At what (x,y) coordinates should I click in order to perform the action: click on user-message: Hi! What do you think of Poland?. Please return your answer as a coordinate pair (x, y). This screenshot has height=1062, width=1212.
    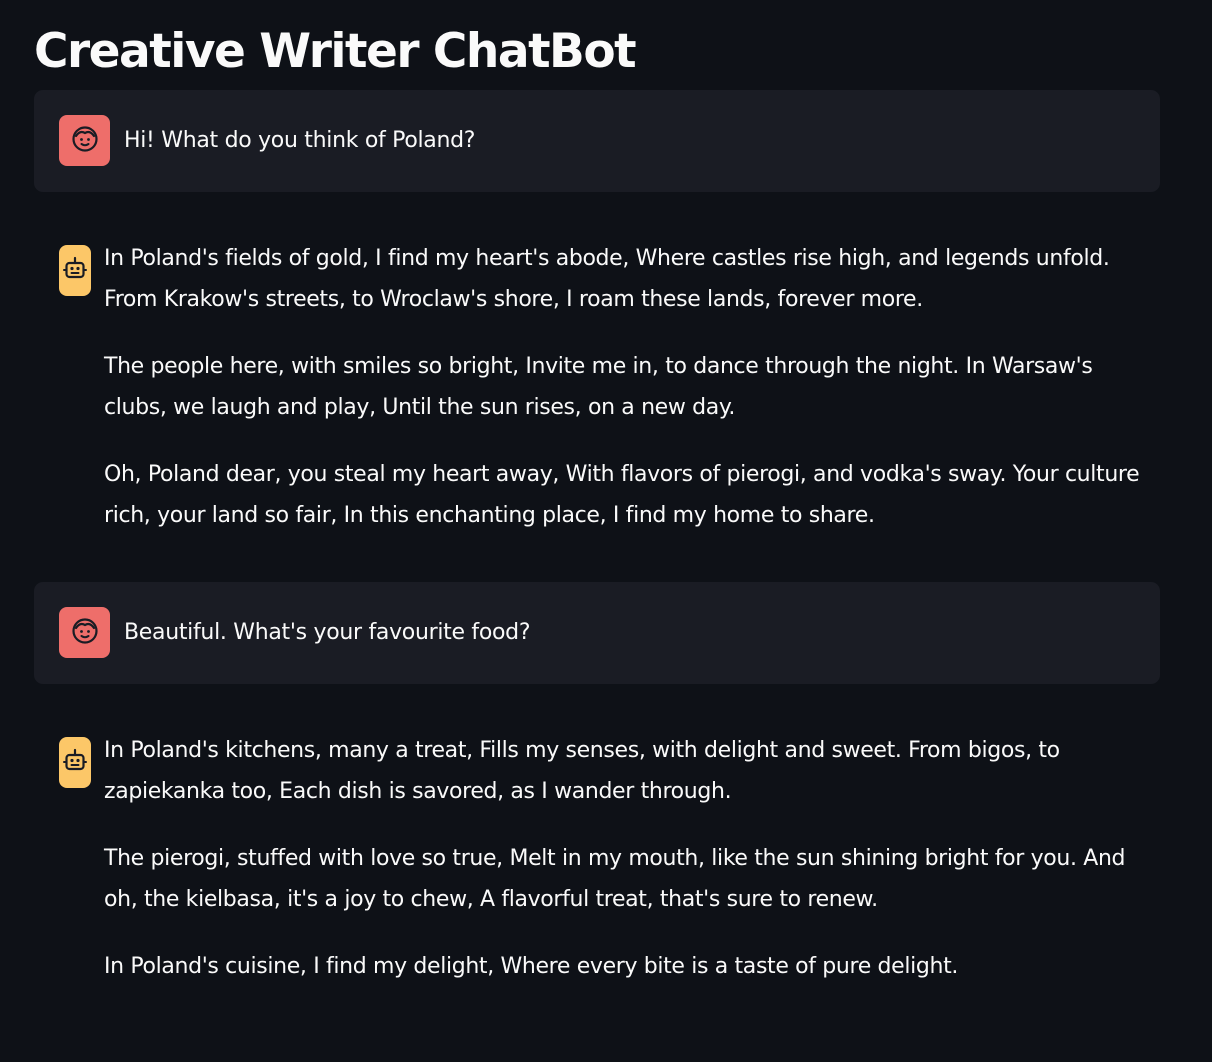
    Looking at the image, I should click on (597, 141).